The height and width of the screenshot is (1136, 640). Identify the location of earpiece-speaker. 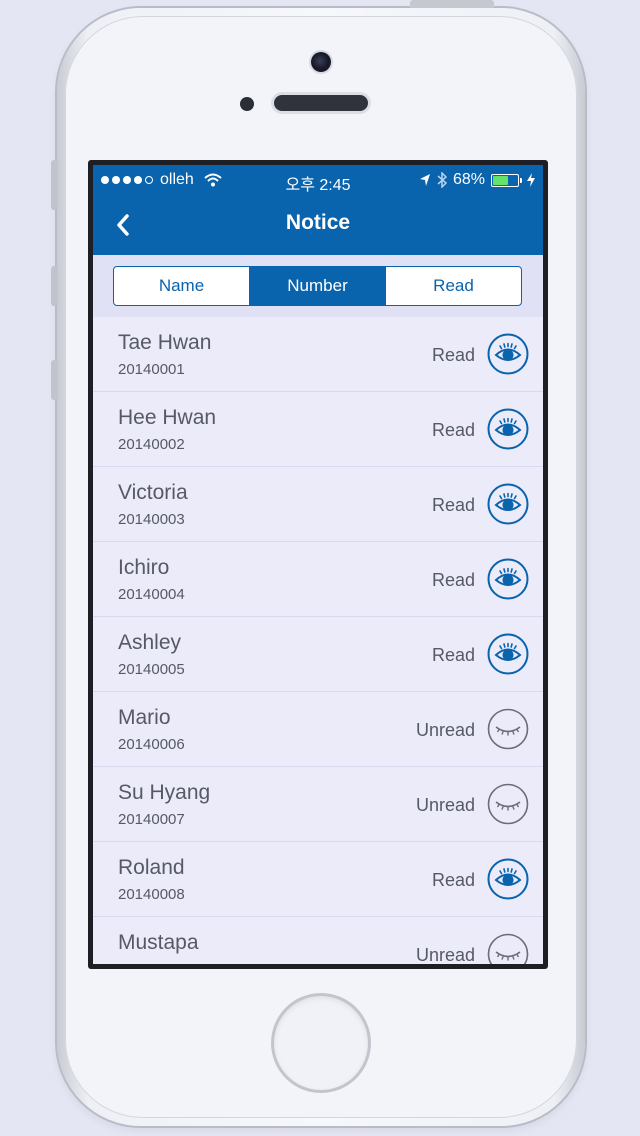
(321, 103).